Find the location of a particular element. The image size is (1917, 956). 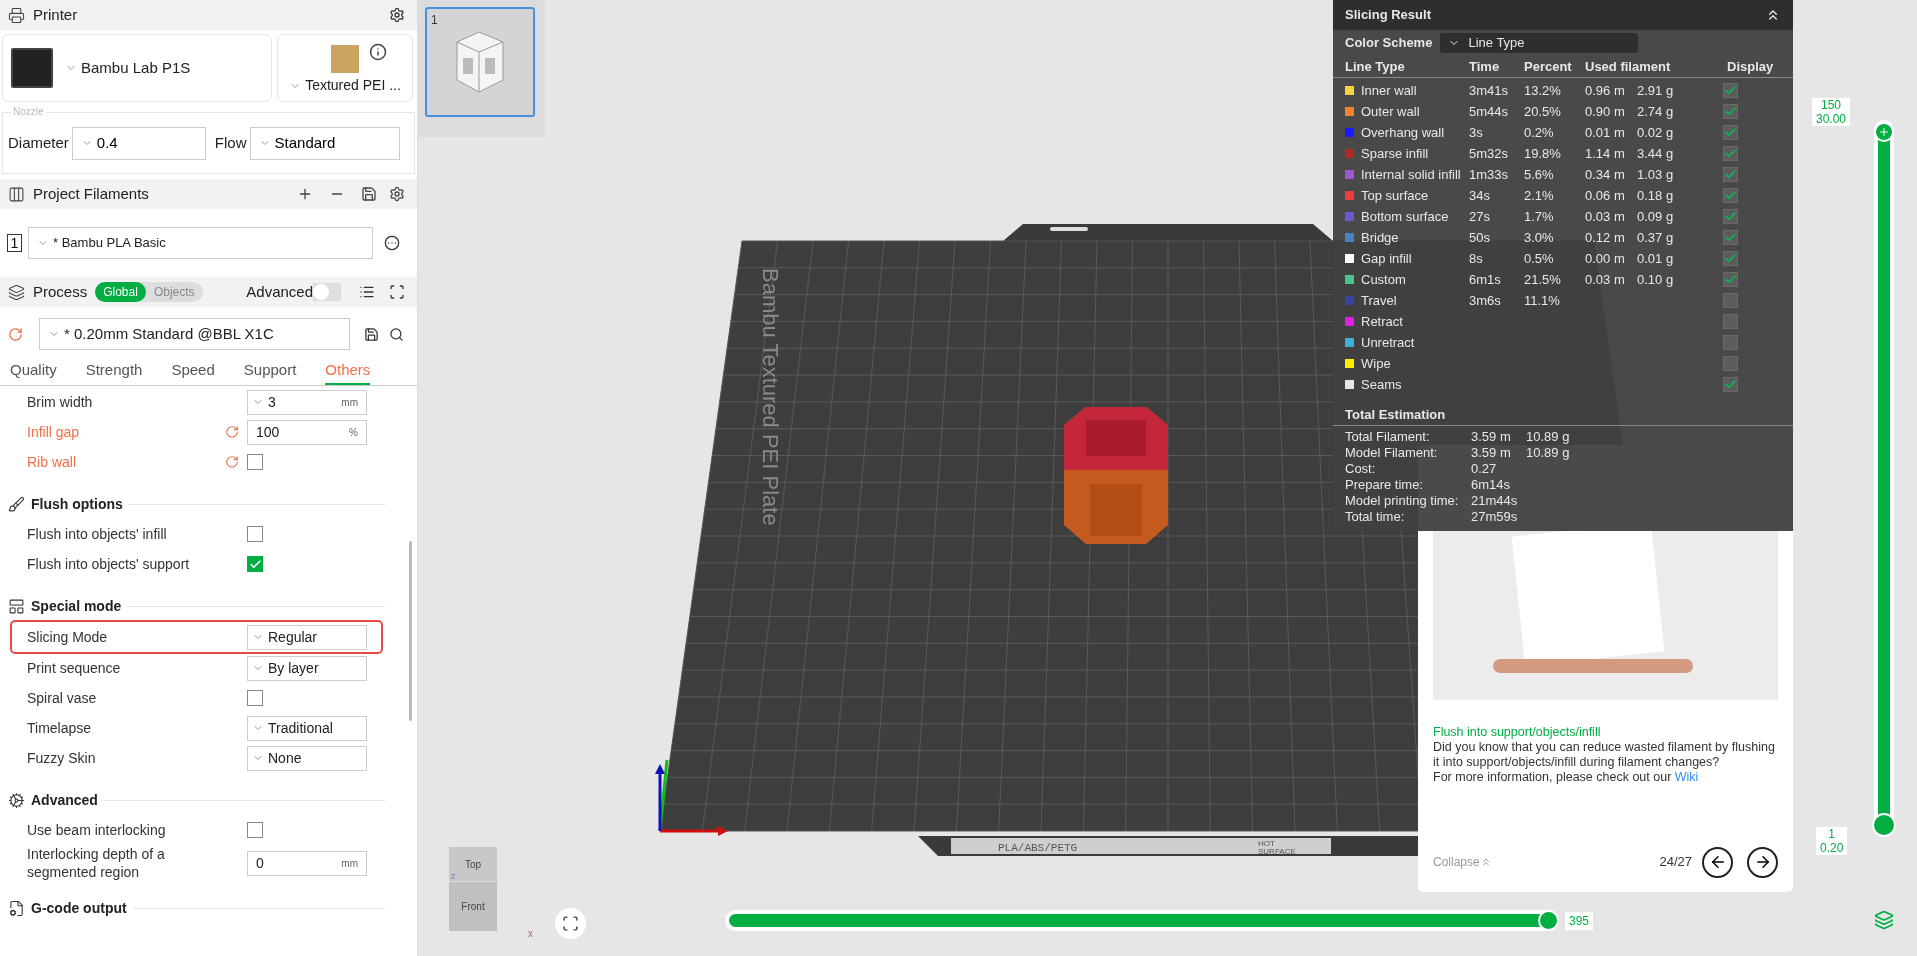

column-header: Time is located at coordinates (1485, 66).